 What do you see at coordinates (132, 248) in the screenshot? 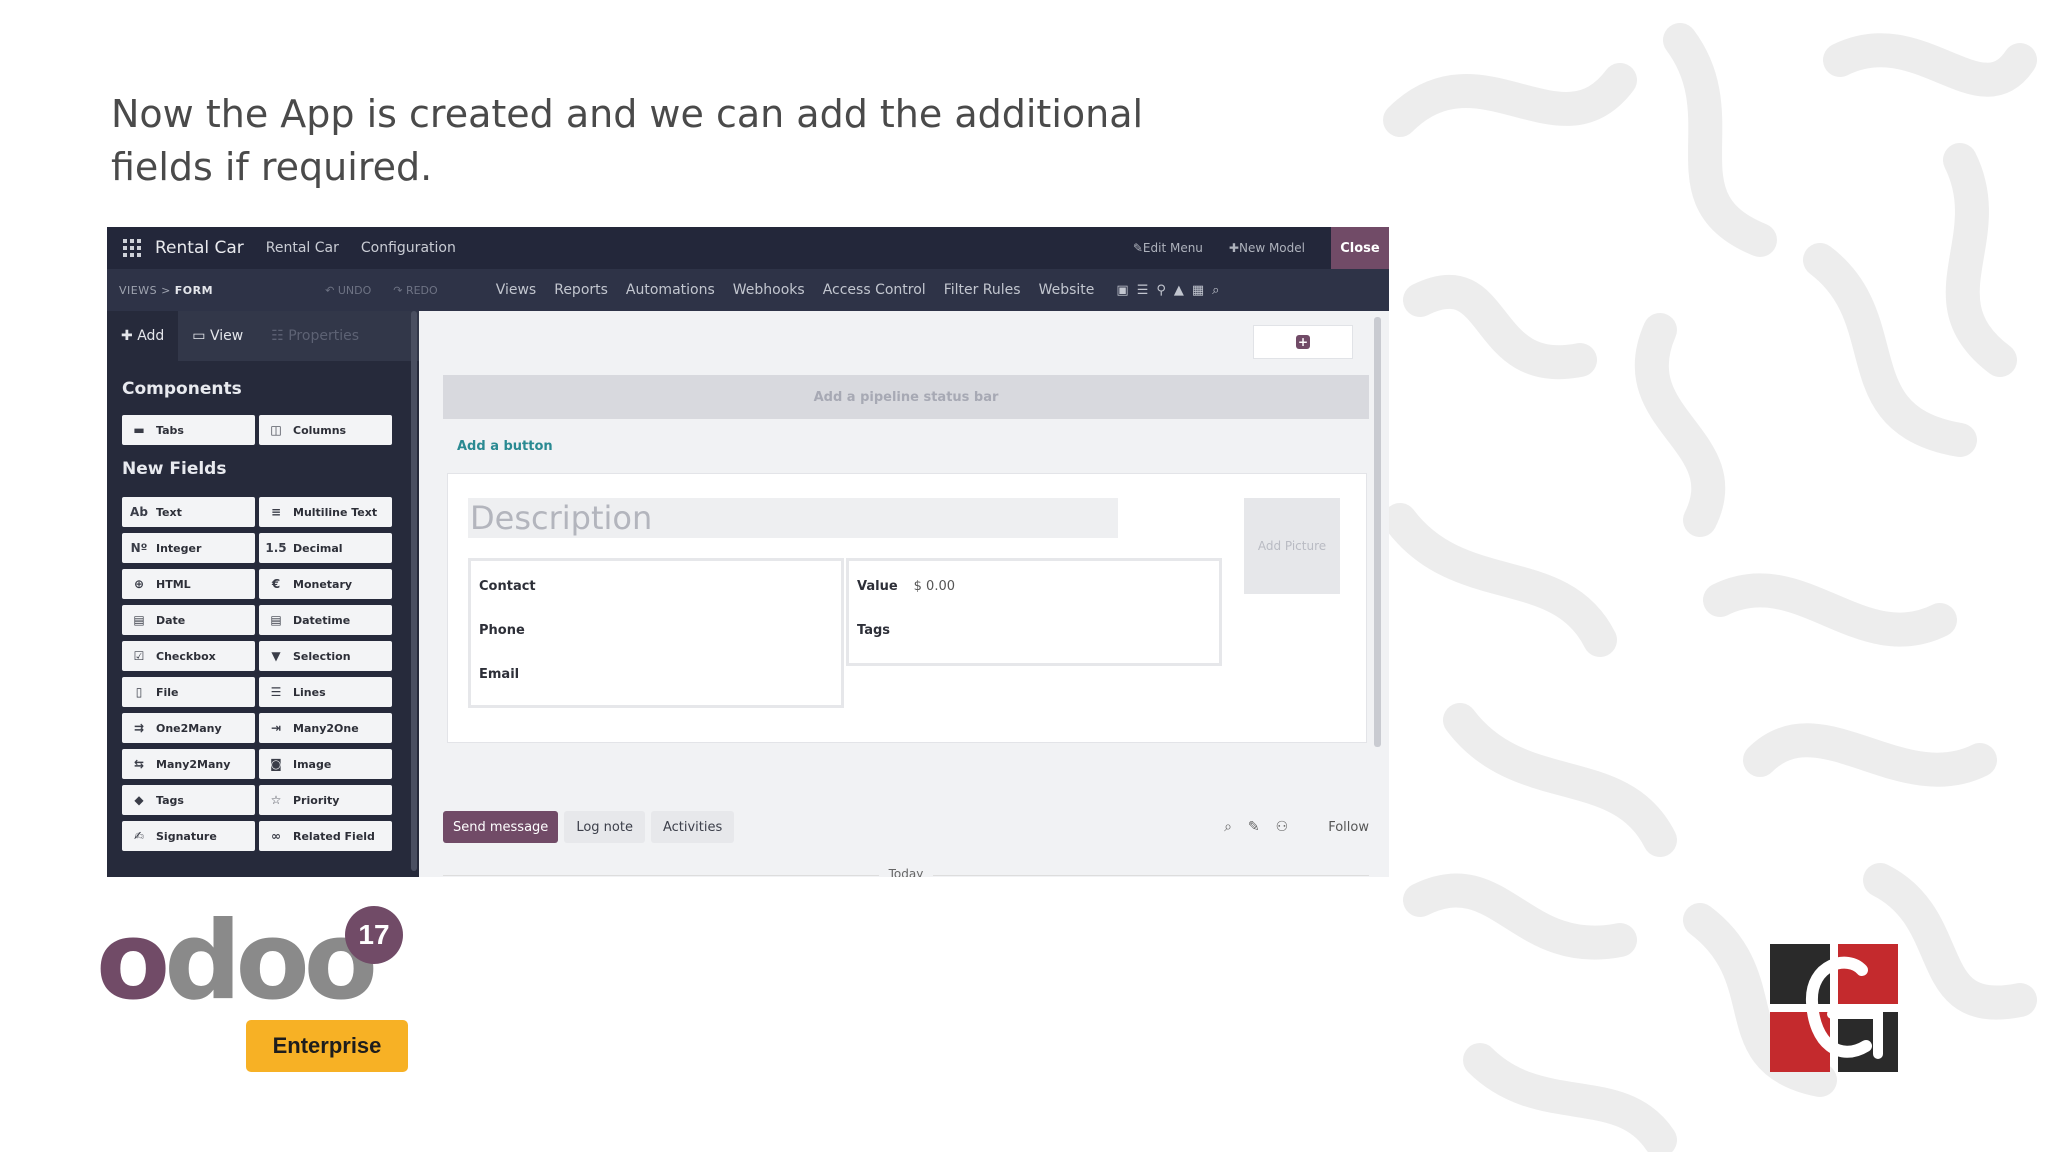
I see `apps-grid-icon` at bounding box center [132, 248].